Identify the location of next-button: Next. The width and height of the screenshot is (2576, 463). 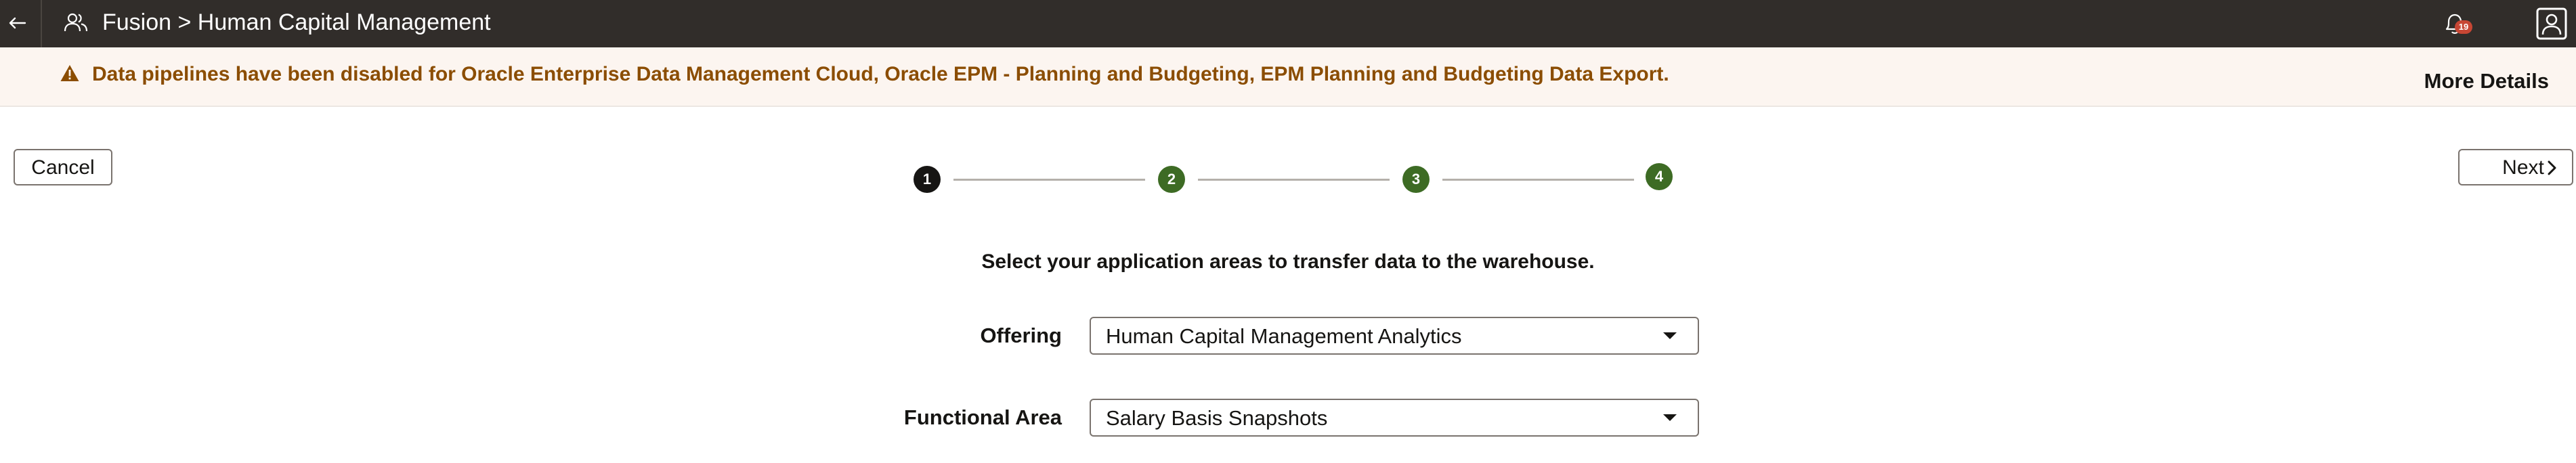
(2515, 167).